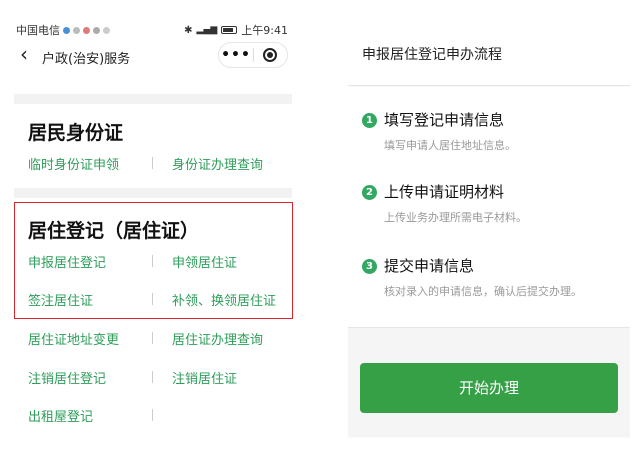 Image resolution: width=640 pixels, height=476 pixels. What do you see at coordinates (489, 388) in the screenshot?
I see `start-button: 开始办理` at bounding box center [489, 388].